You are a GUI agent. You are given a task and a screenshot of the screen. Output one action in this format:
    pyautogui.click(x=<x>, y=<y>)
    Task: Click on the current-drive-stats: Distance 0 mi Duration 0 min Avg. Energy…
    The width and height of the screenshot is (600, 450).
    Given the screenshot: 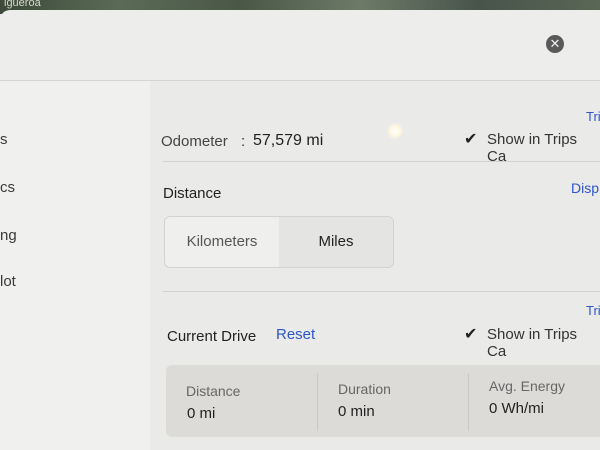 What is the action you would take?
    pyautogui.click(x=383, y=401)
    